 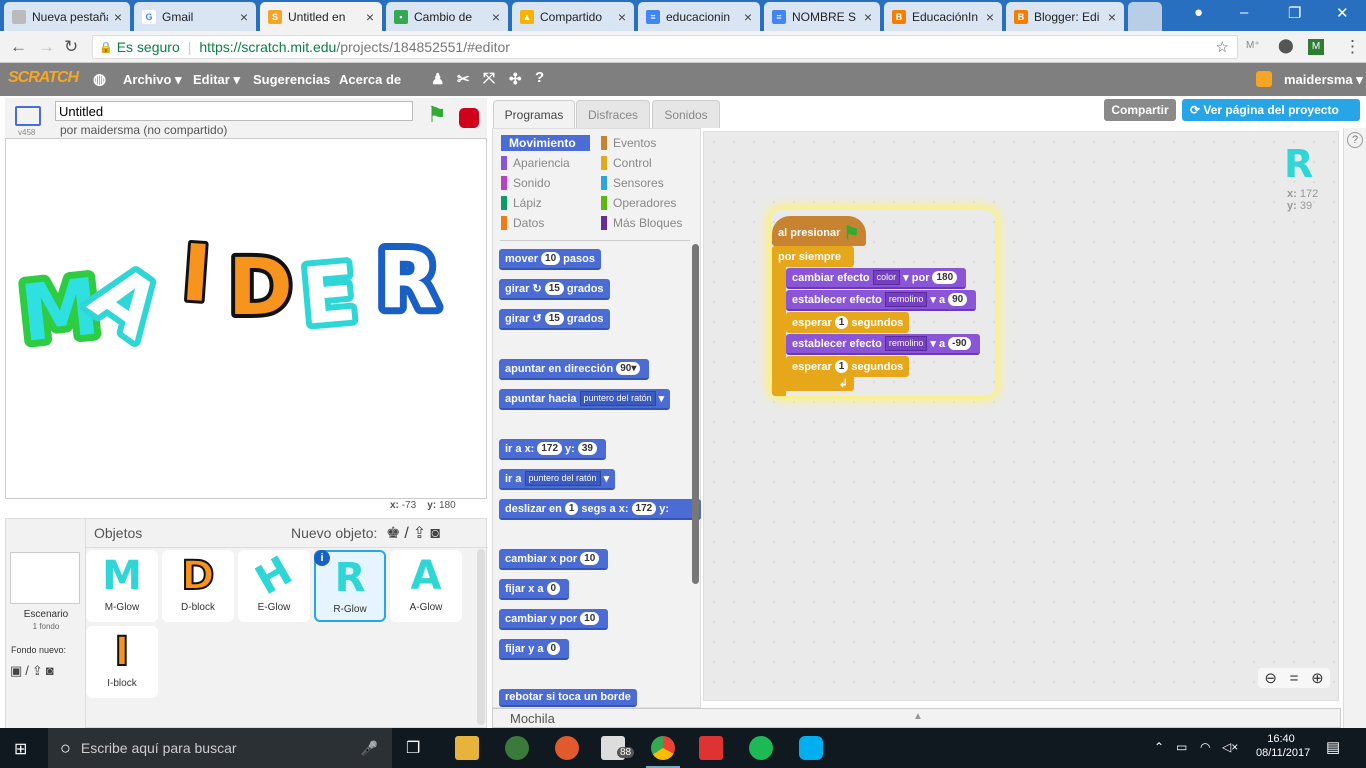 What do you see at coordinates (557, 479) in the screenshot?
I see `block-ir-a: ir a puntero del ratón ▾` at bounding box center [557, 479].